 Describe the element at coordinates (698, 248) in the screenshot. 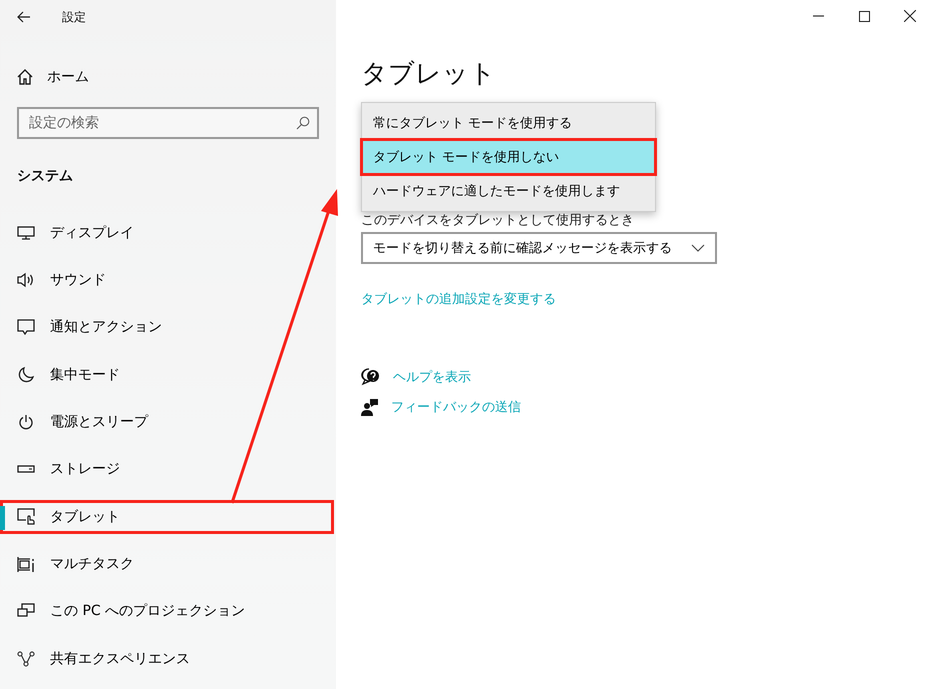

I see `chevron-down-icon` at that location.